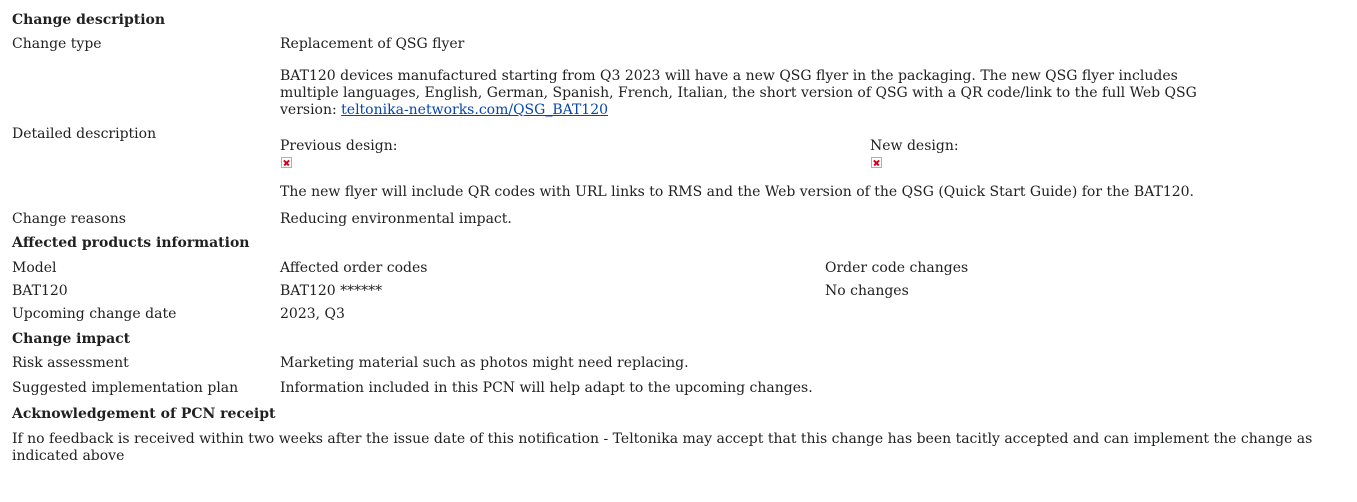  What do you see at coordinates (69, 219) in the screenshot?
I see `change-reasons-label: Change reasons` at bounding box center [69, 219].